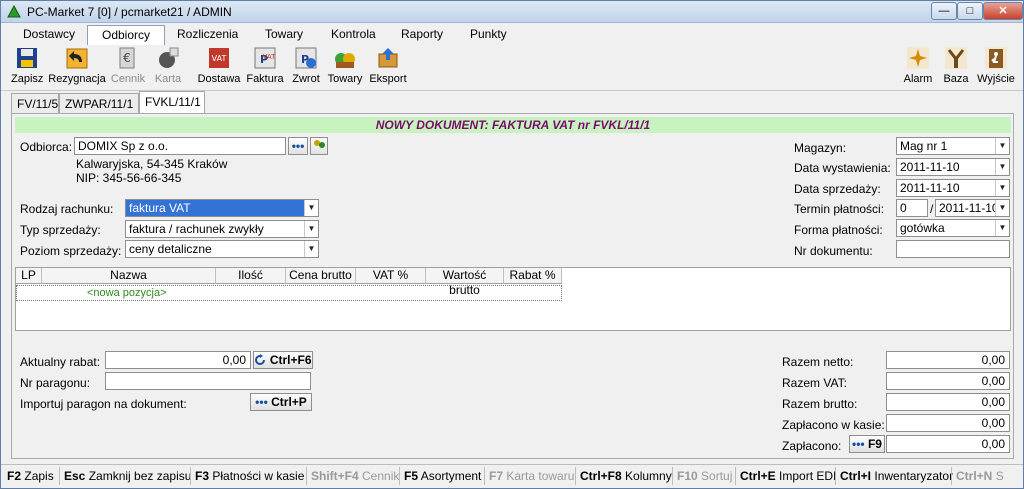 The height and width of the screenshot is (489, 1024). I want to click on table-row: <nowa pozycja>, so click(289, 293).